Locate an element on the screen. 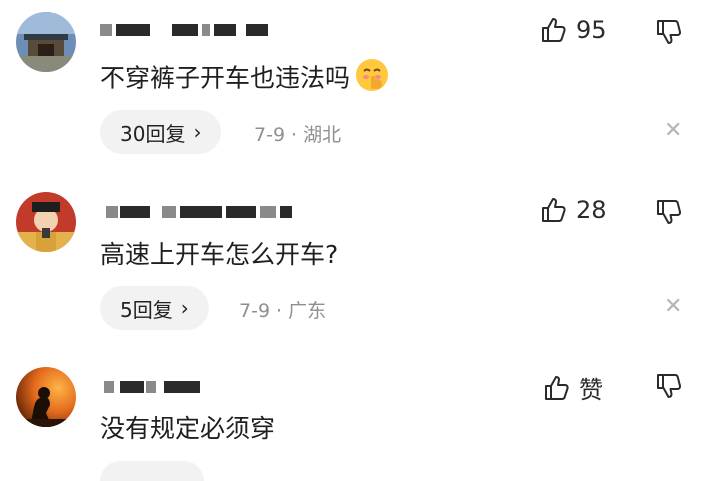 This screenshot has width=719, height=481. comment-location: 广东 is located at coordinates (307, 311).